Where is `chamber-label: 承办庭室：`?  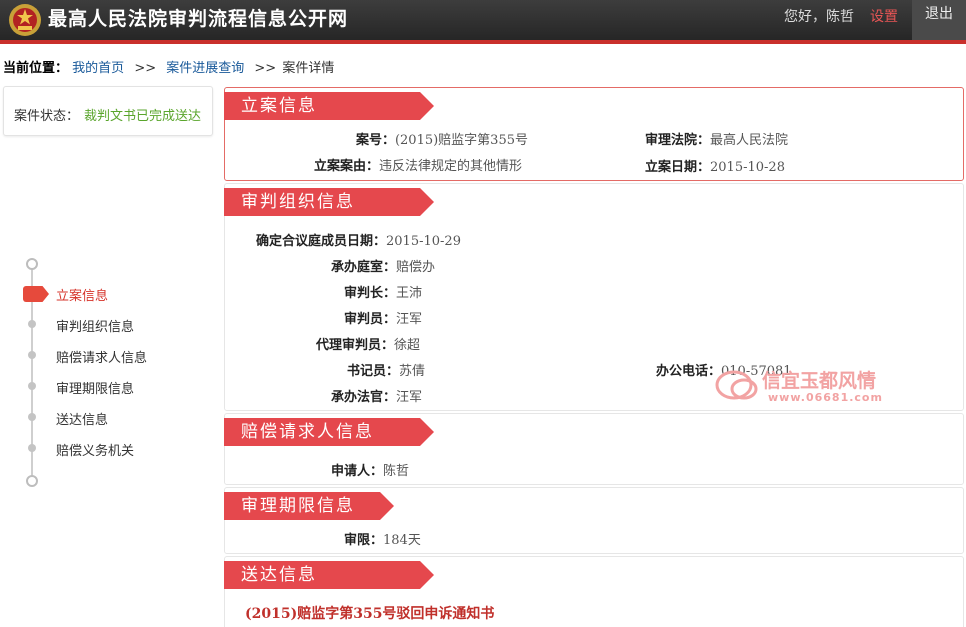 chamber-label: 承办庭室： is located at coordinates (364, 267).